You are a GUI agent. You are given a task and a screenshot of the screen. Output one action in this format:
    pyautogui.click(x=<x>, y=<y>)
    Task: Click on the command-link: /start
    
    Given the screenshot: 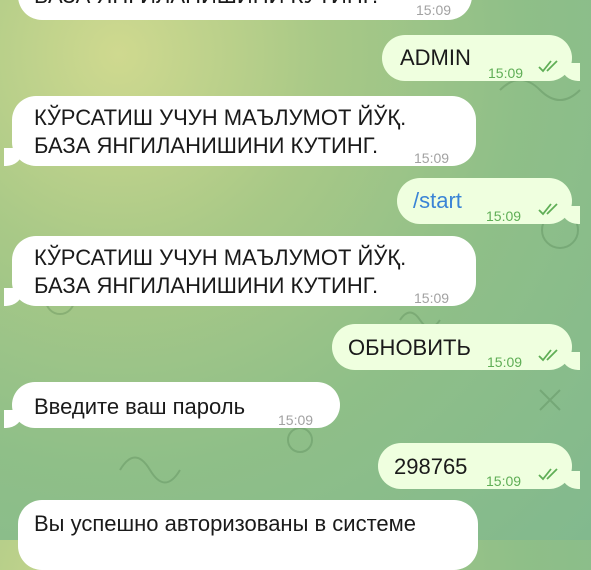 What is the action you would take?
    pyautogui.click(x=437, y=200)
    